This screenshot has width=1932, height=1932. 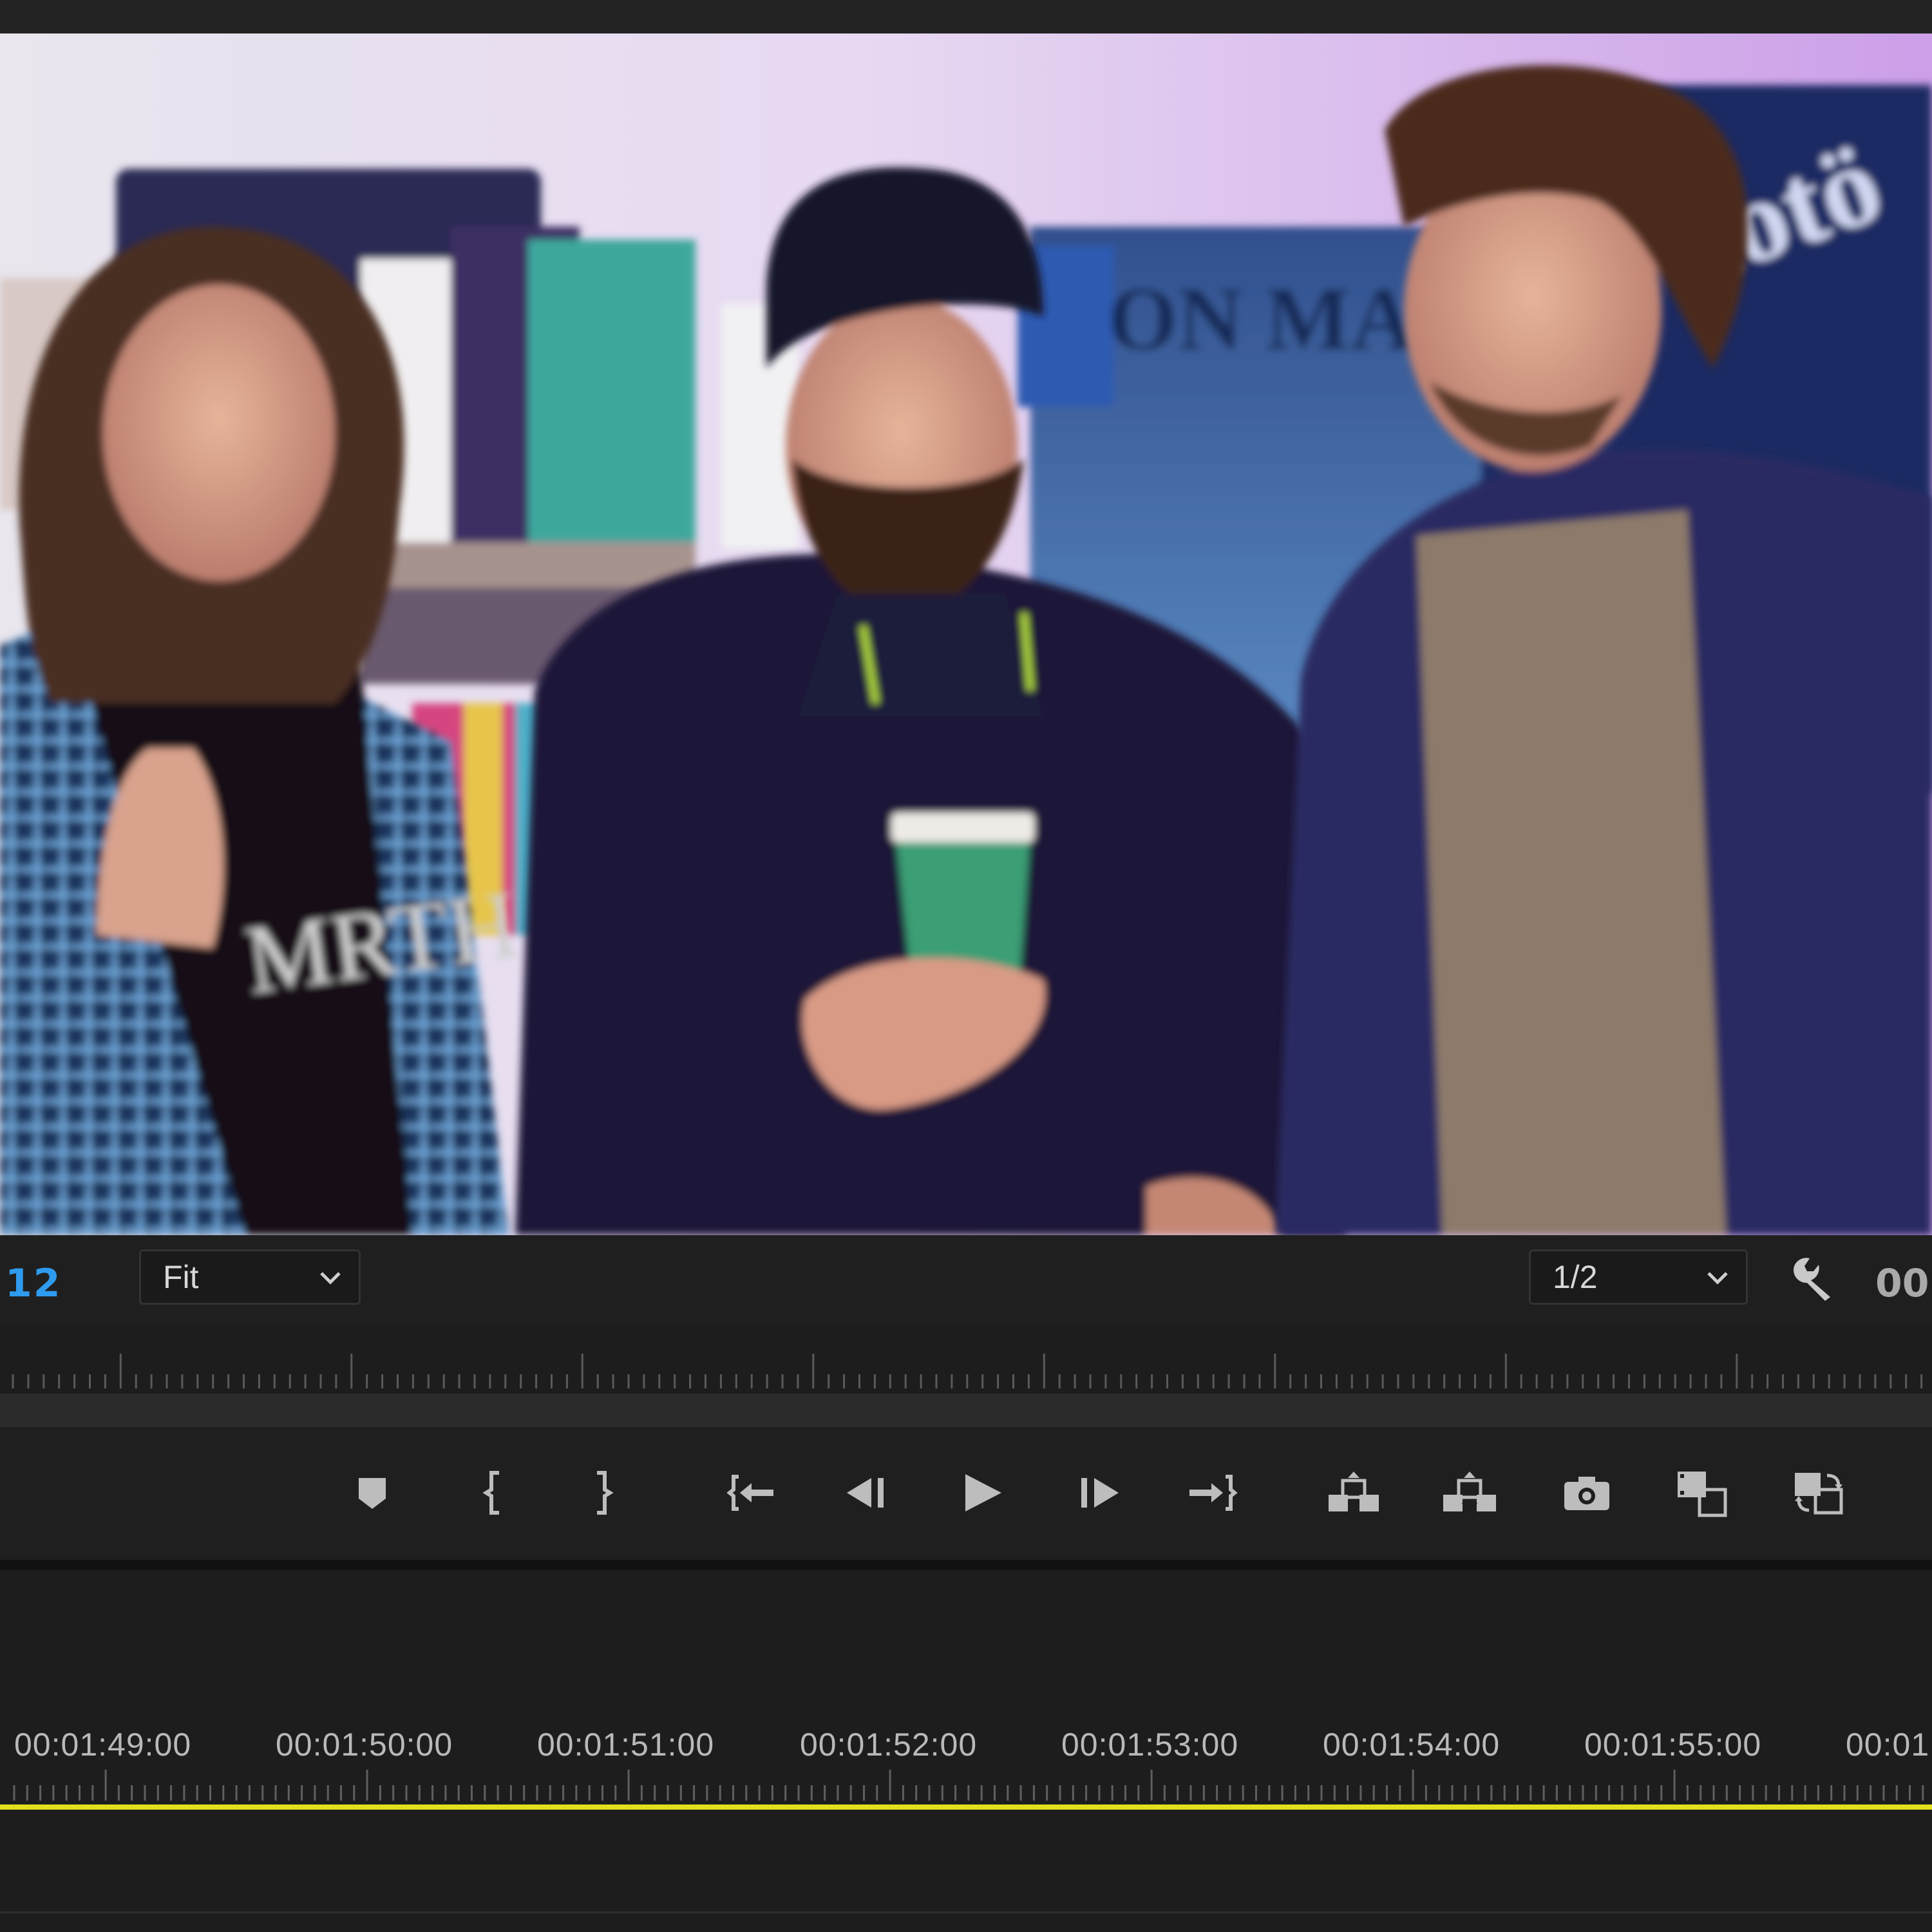 I want to click on step-forward-icon, so click(x=1100, y=1493).